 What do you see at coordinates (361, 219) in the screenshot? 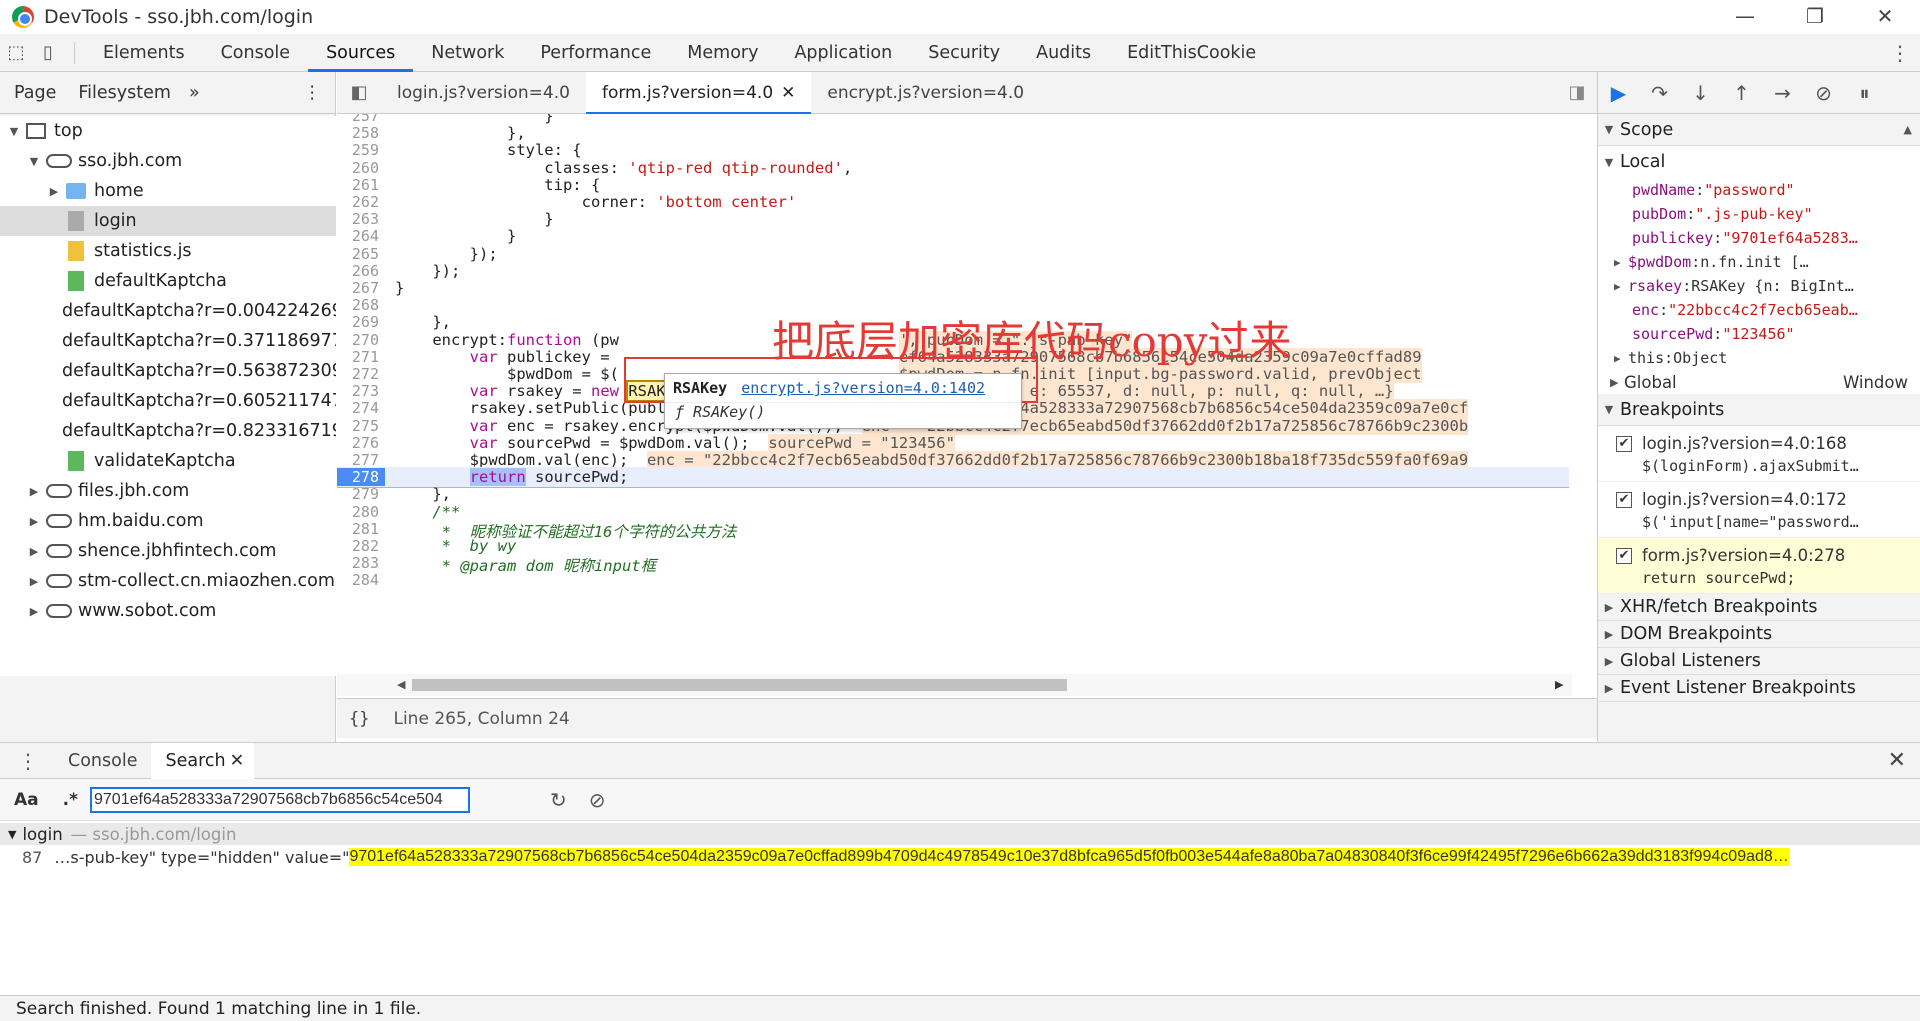
I see `line-number: 263` at bounding box center [361, 219].